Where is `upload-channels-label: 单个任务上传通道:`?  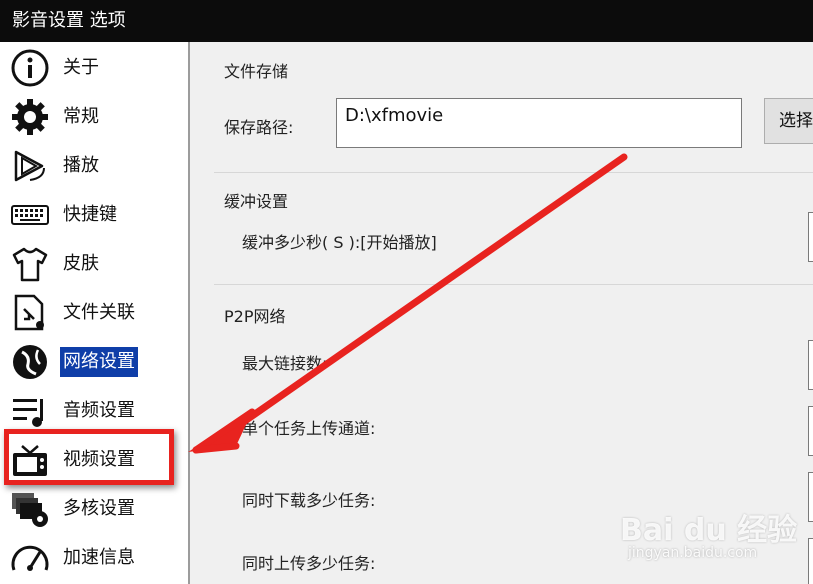 upload-channels-label: 单个任务上传通道: is located at coordinates (309, 428).